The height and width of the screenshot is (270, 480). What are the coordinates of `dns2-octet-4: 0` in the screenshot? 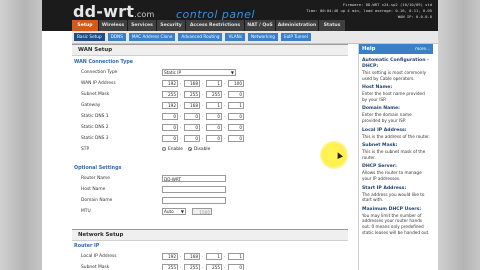 It's located at (236, 127).